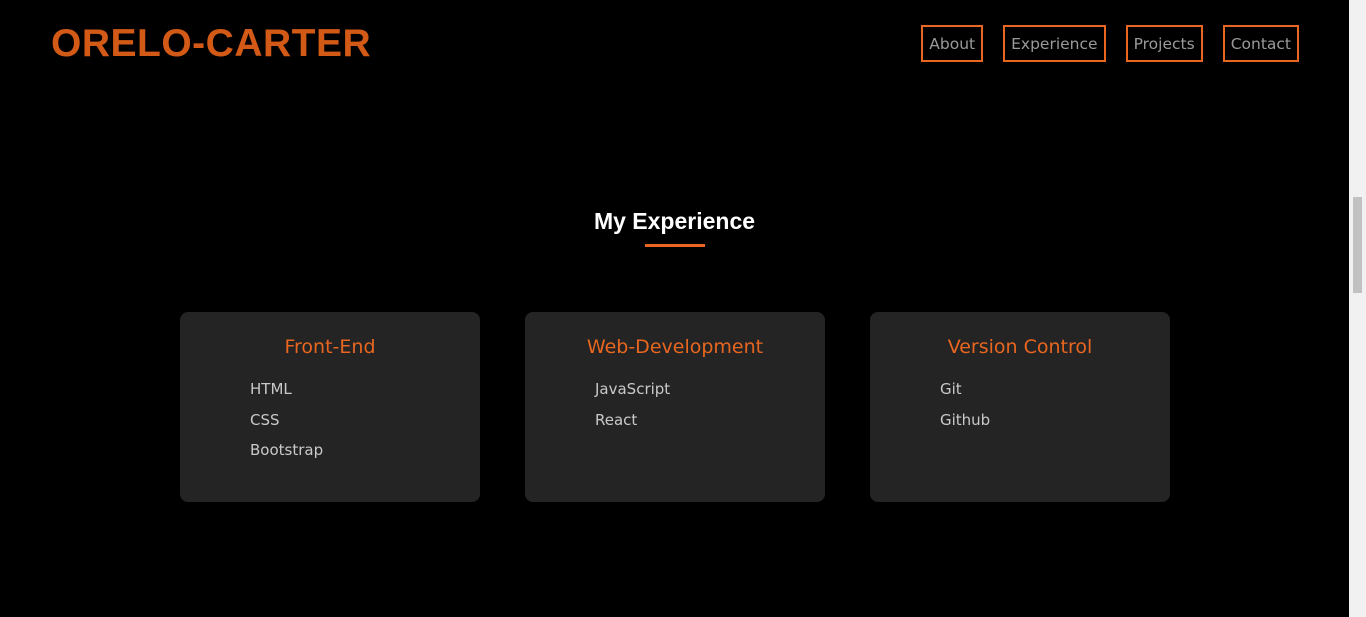  What do you see at coordinates (1357, 308) in the screenshot?
I see `vertical-scrollbar` at bounding box center [1357, 308].